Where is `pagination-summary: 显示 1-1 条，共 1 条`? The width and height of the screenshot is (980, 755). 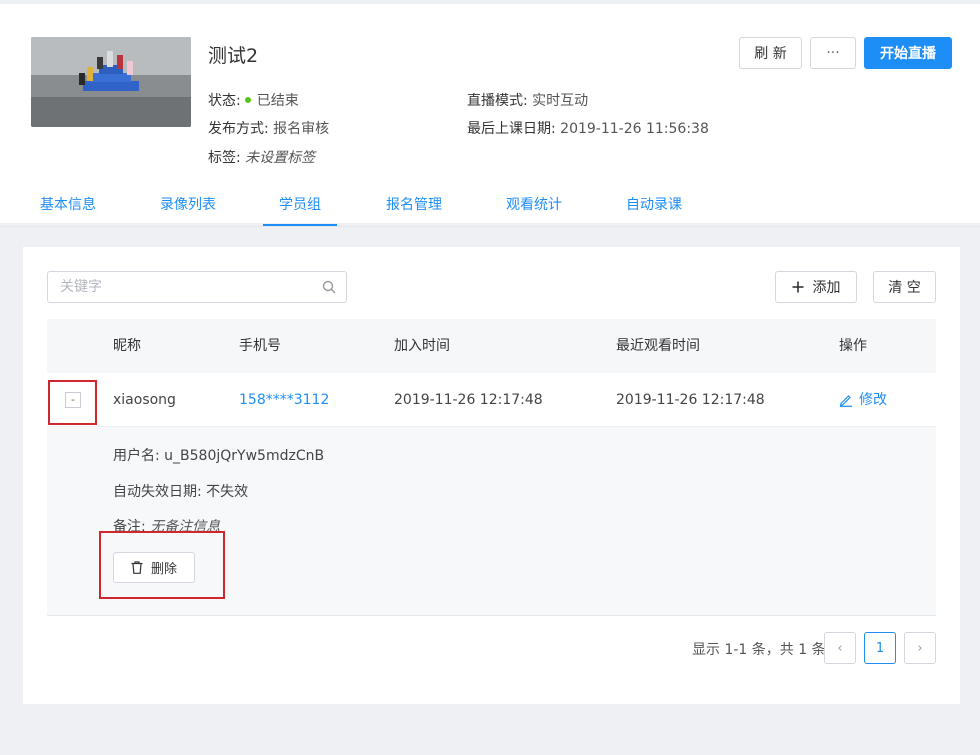 pagination-summary: 显示 1-1 条，共 1 条 is located at coordinates (759, 650).